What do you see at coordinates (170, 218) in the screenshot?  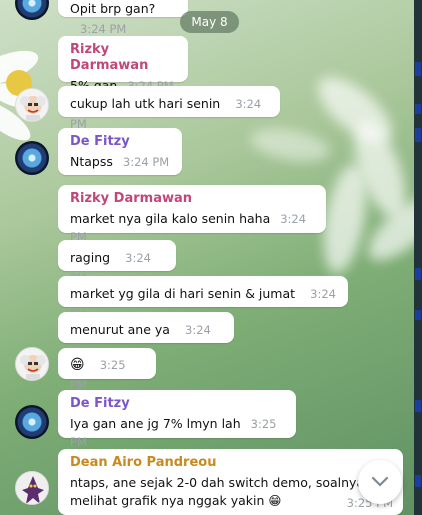 I see `message-text: market nya gila kalo senin haha` at bounding box center [170, 218].